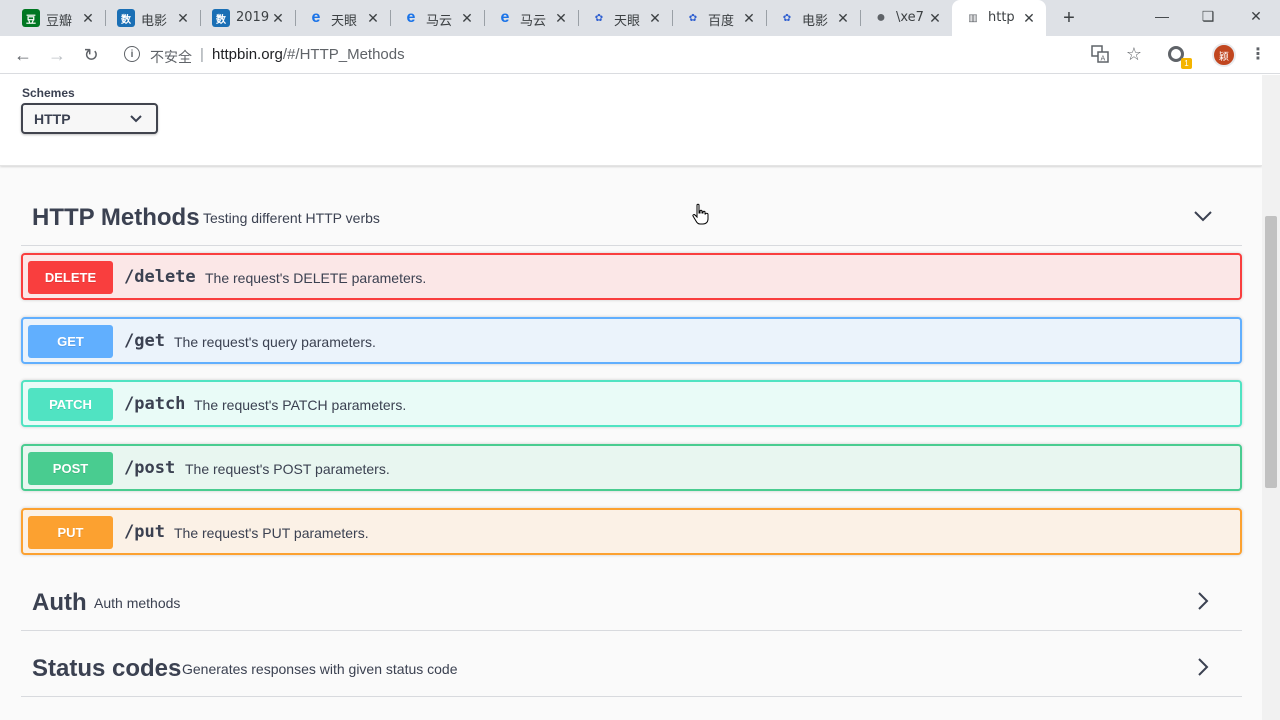 This screenshot has width=1280, height=720. I want to click on trash-icon: ▥, so click(973, 18).